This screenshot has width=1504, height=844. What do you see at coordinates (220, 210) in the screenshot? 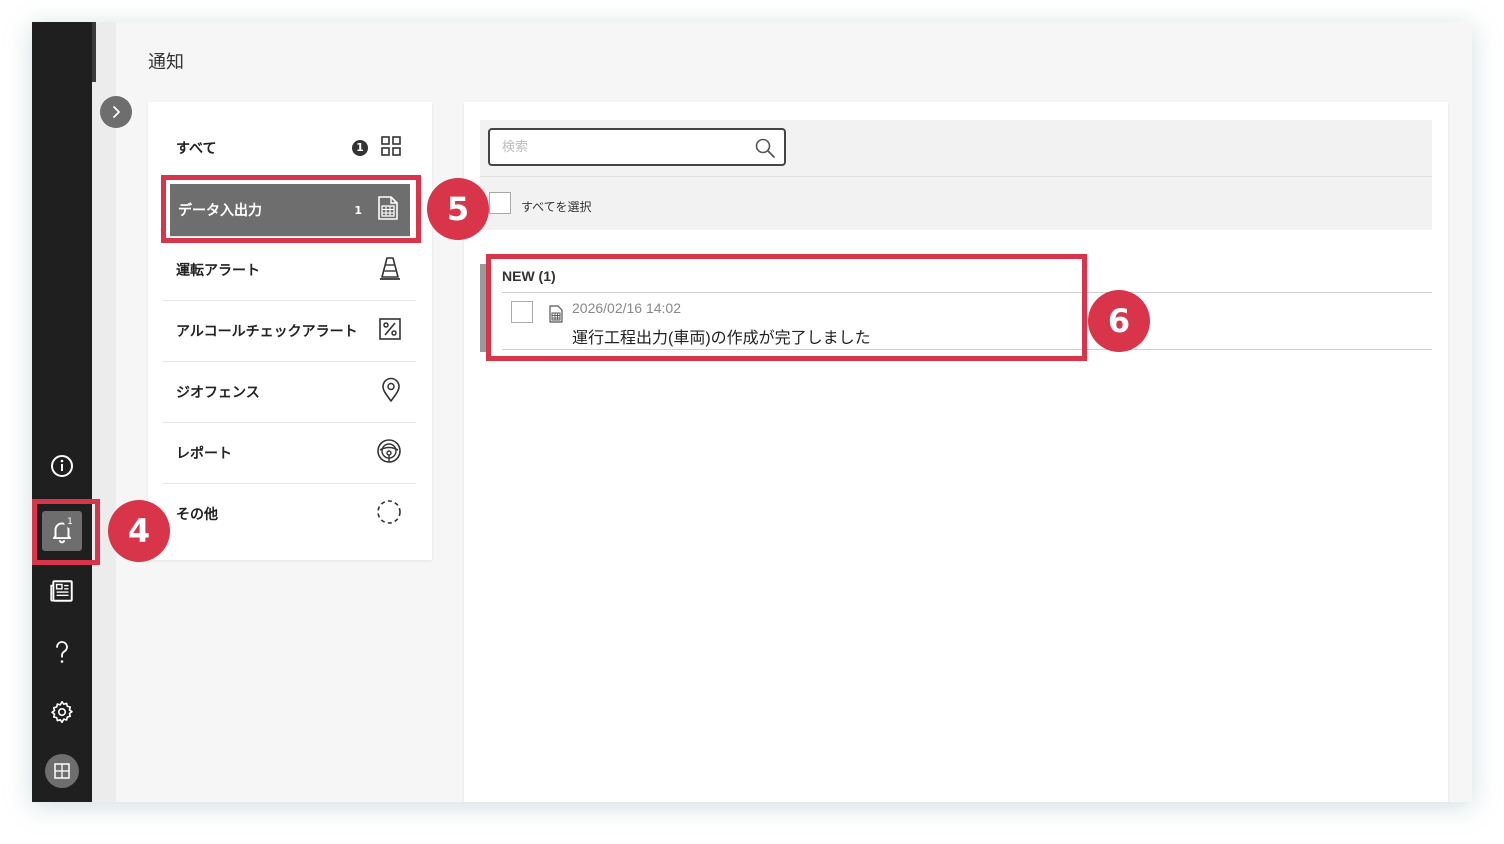
I see `category-label: データ入出力` at bounding box center [220, 210].